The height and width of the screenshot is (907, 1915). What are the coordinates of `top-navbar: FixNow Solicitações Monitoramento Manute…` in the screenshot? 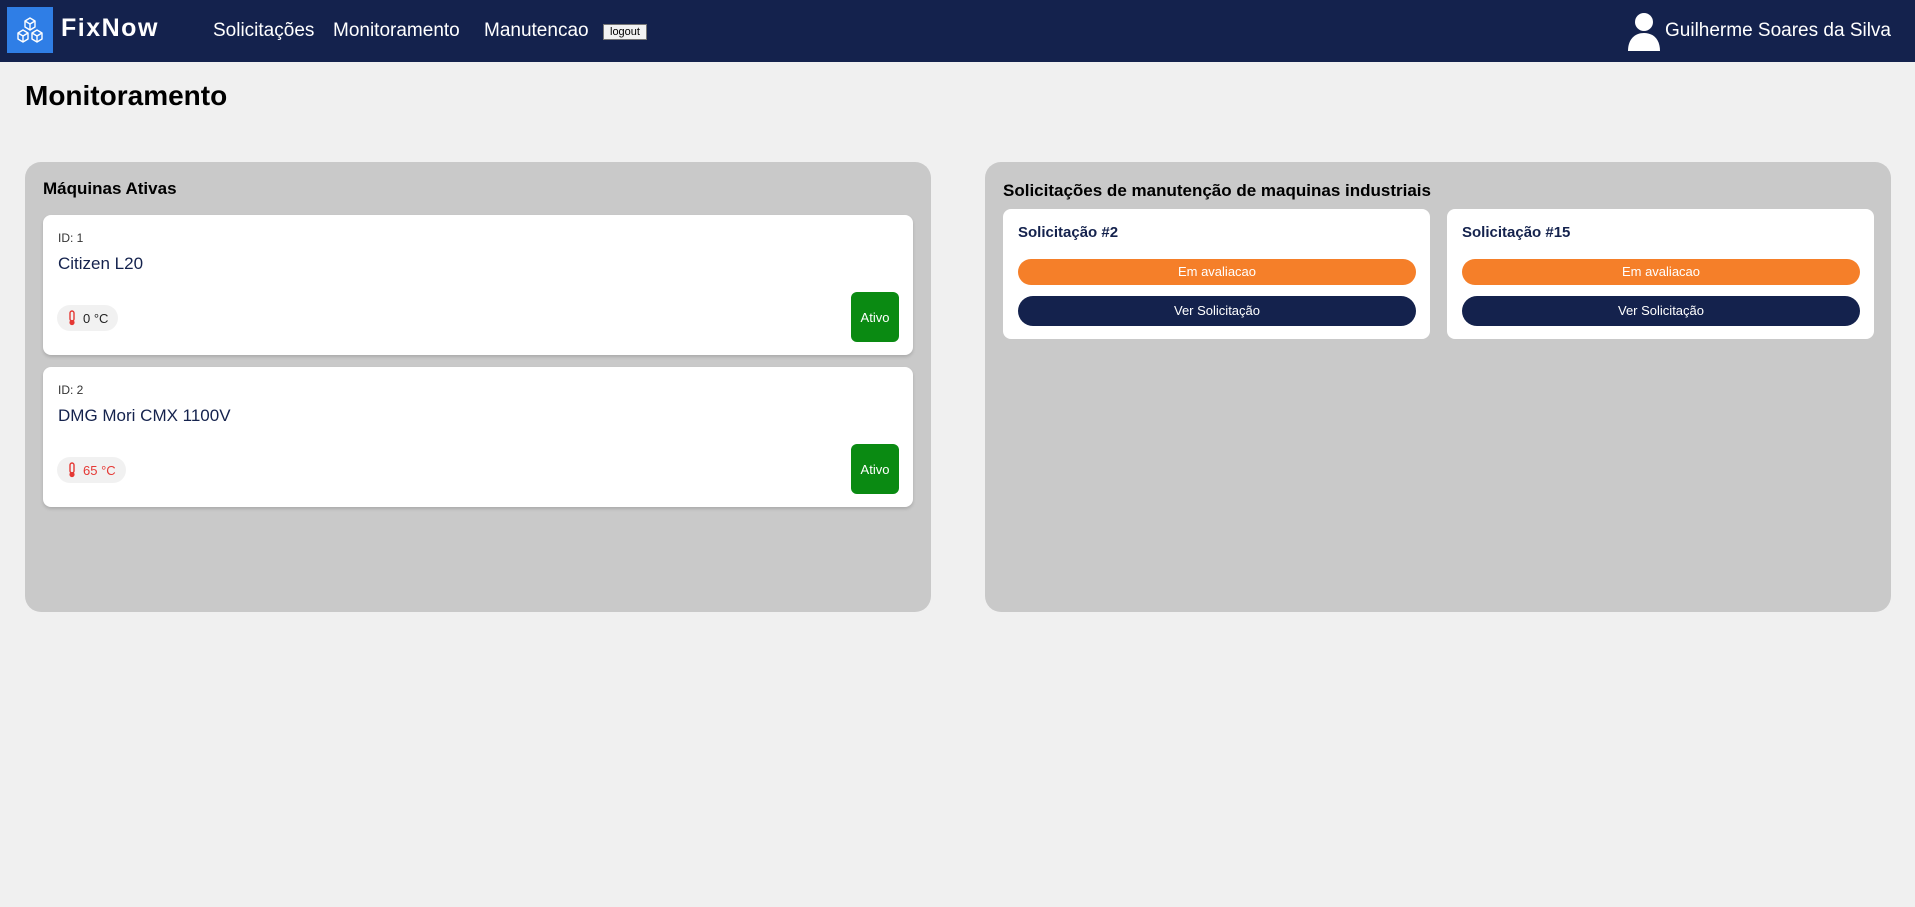 It's located at (957, 31).